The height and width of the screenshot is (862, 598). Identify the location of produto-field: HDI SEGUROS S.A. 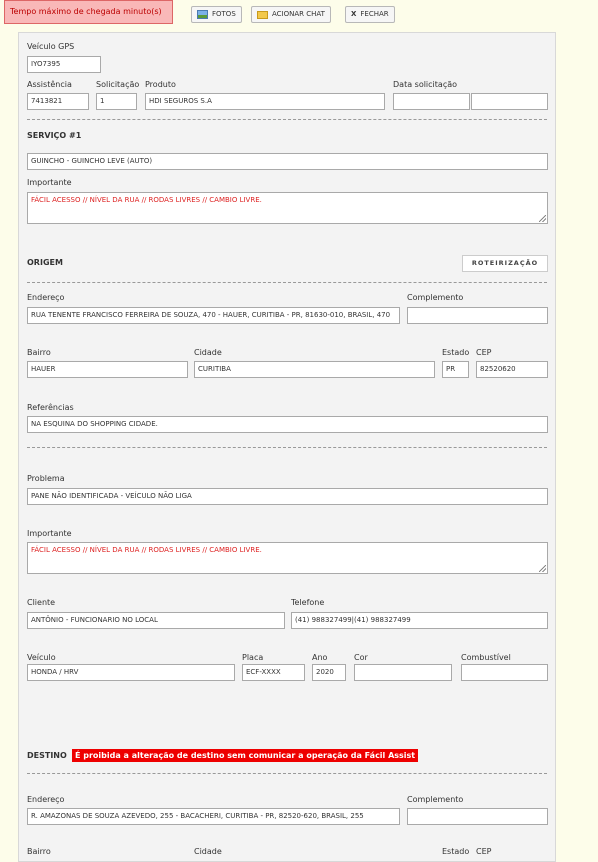
(265, 101).